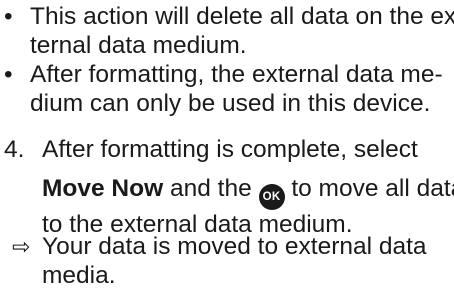 The height and width of the screenshot is (290, 454). What do you see at coordinates (14, 149) in the screenshot?
I see `step-number: 4.` at bounding box center [14, 149].